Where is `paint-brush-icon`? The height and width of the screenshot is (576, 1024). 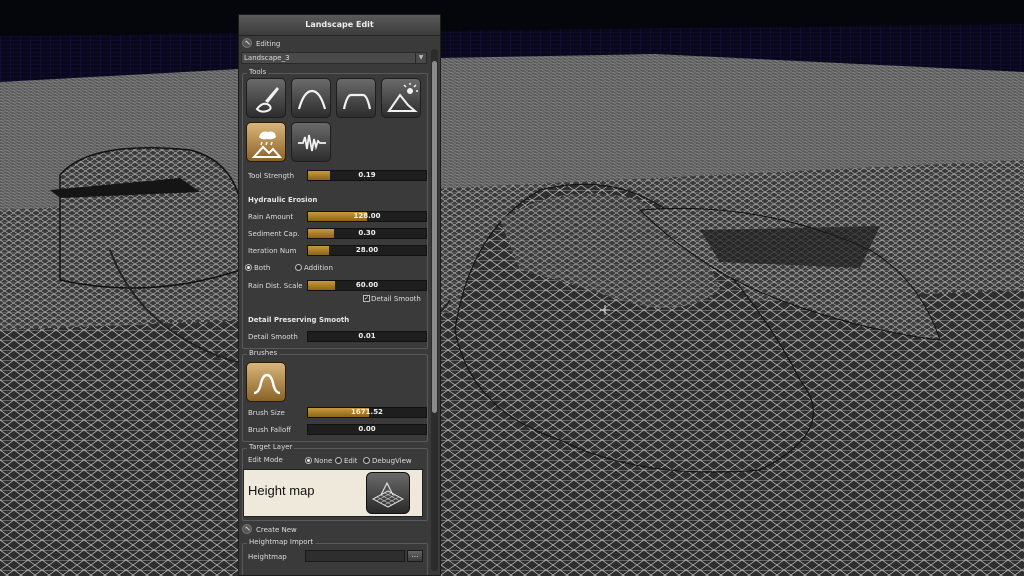 paint-brush-icon is located at coordinates (267, 100).